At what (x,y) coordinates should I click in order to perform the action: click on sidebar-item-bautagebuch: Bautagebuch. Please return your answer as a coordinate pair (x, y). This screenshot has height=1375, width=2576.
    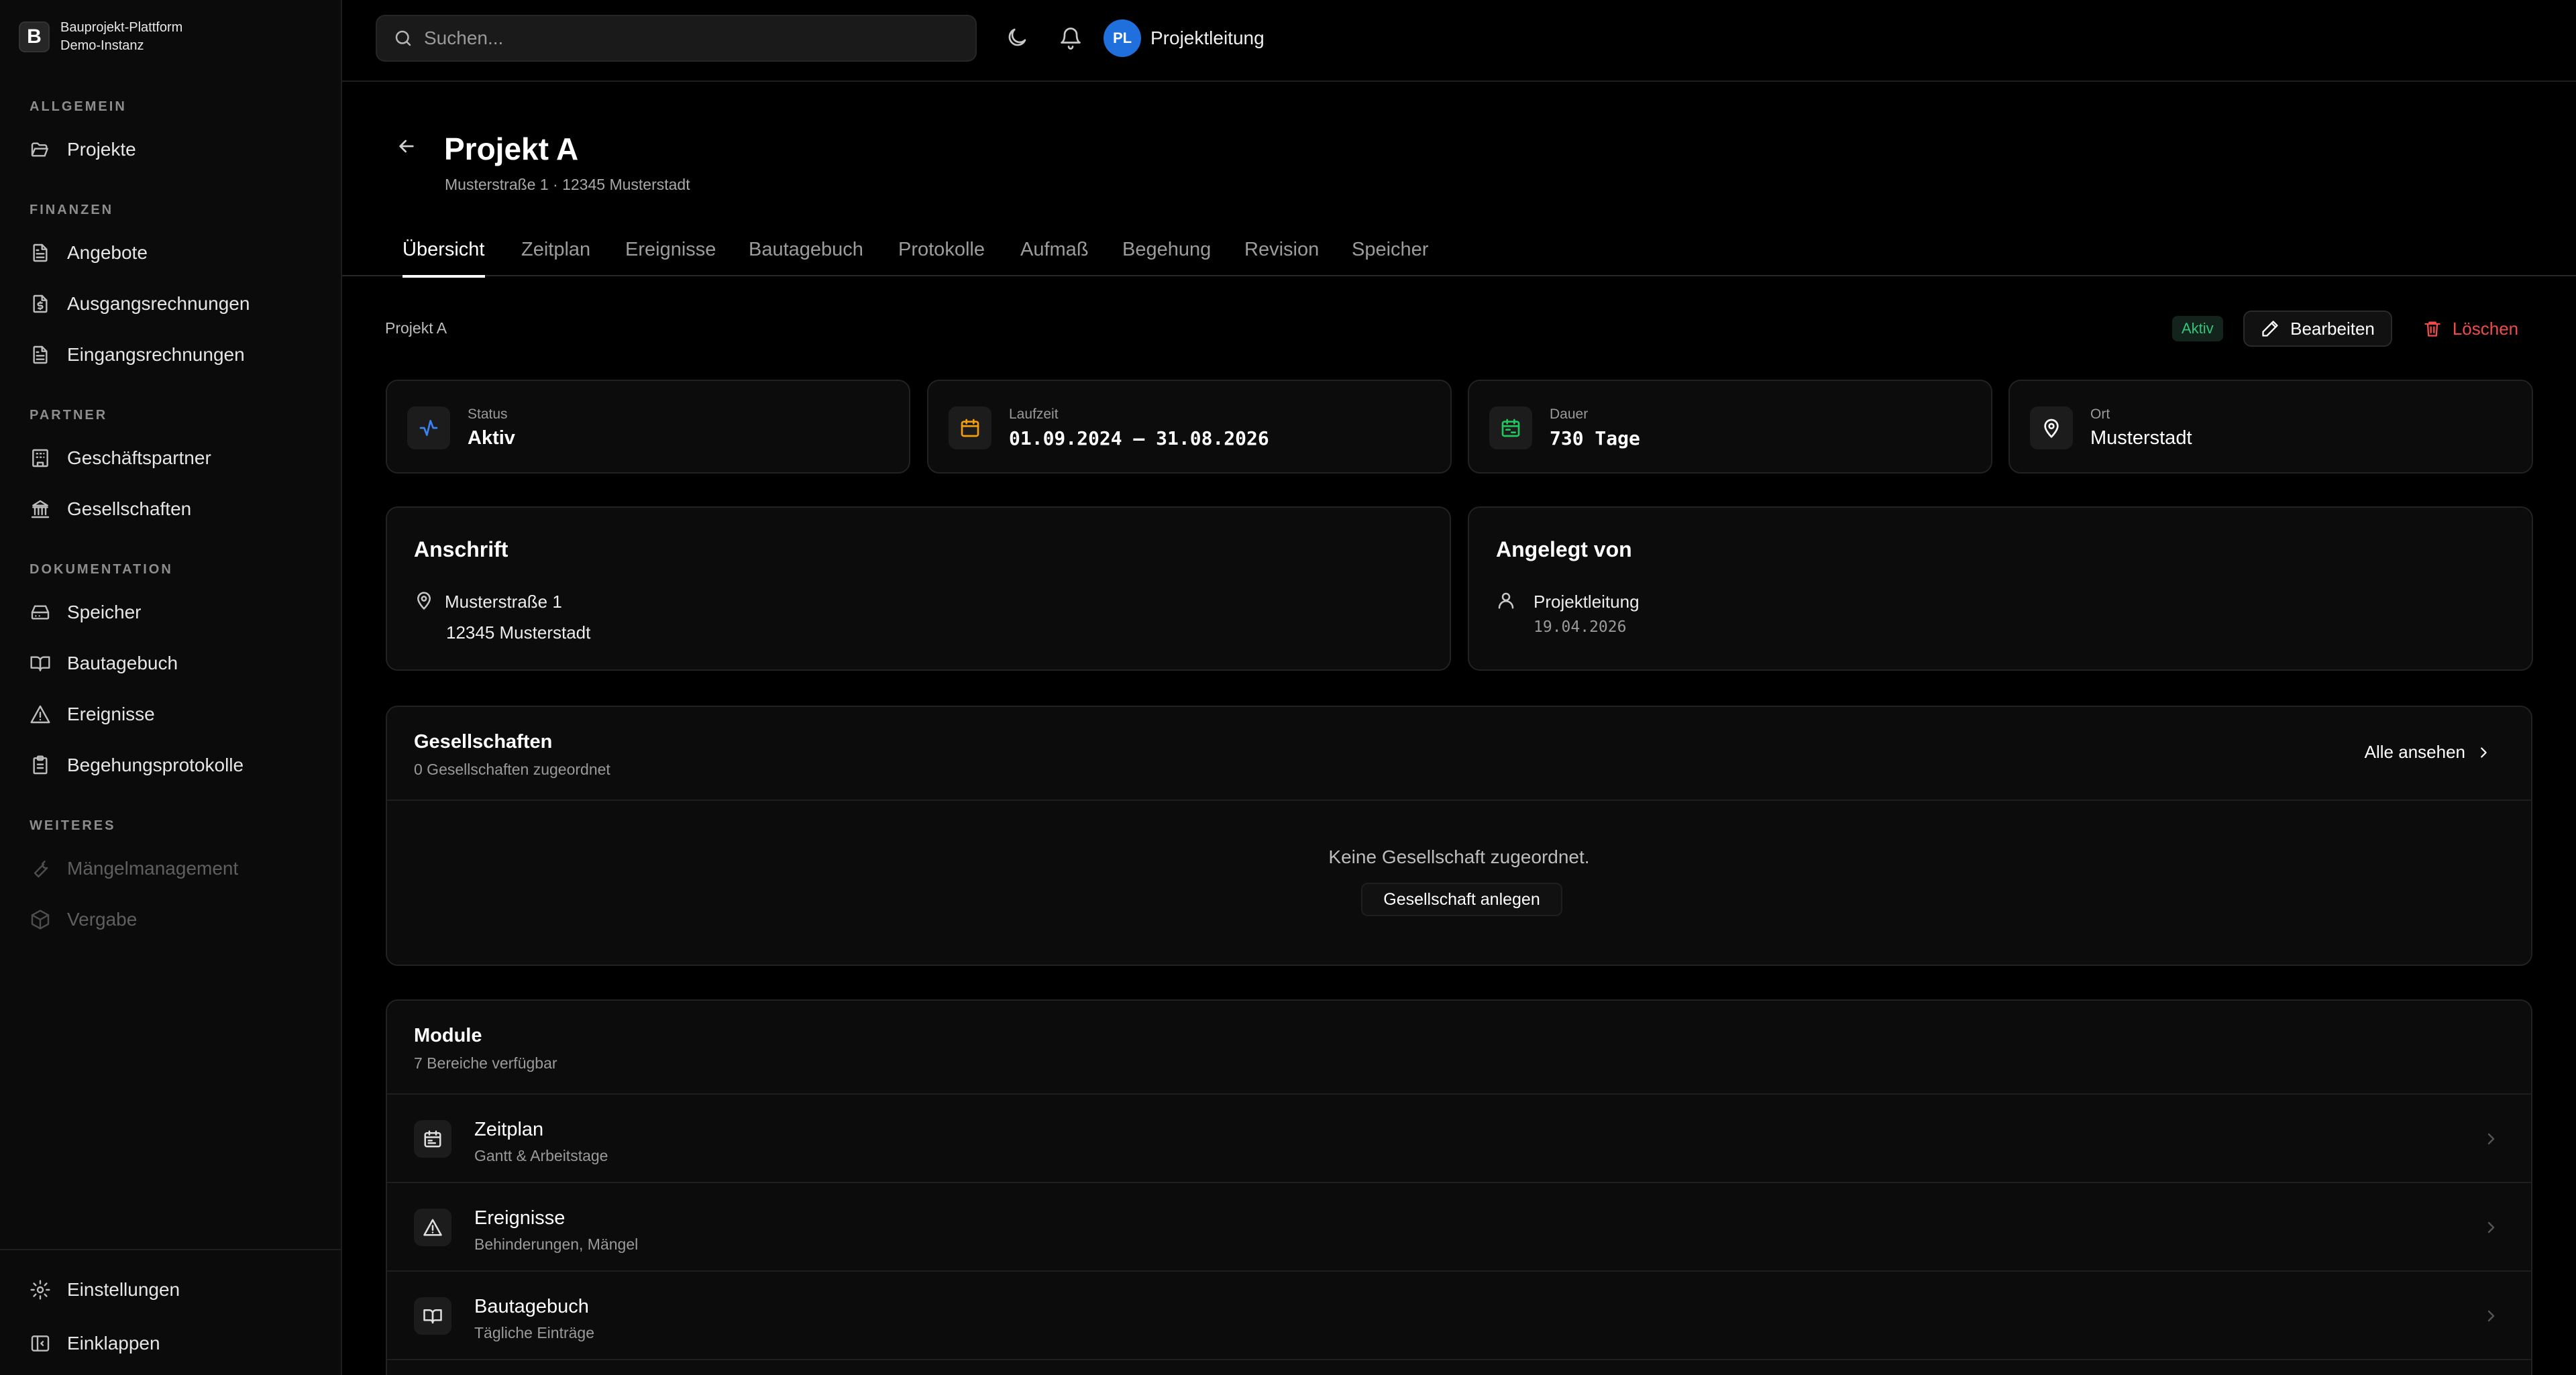
    Looking at the image, I should click on (170, 664).